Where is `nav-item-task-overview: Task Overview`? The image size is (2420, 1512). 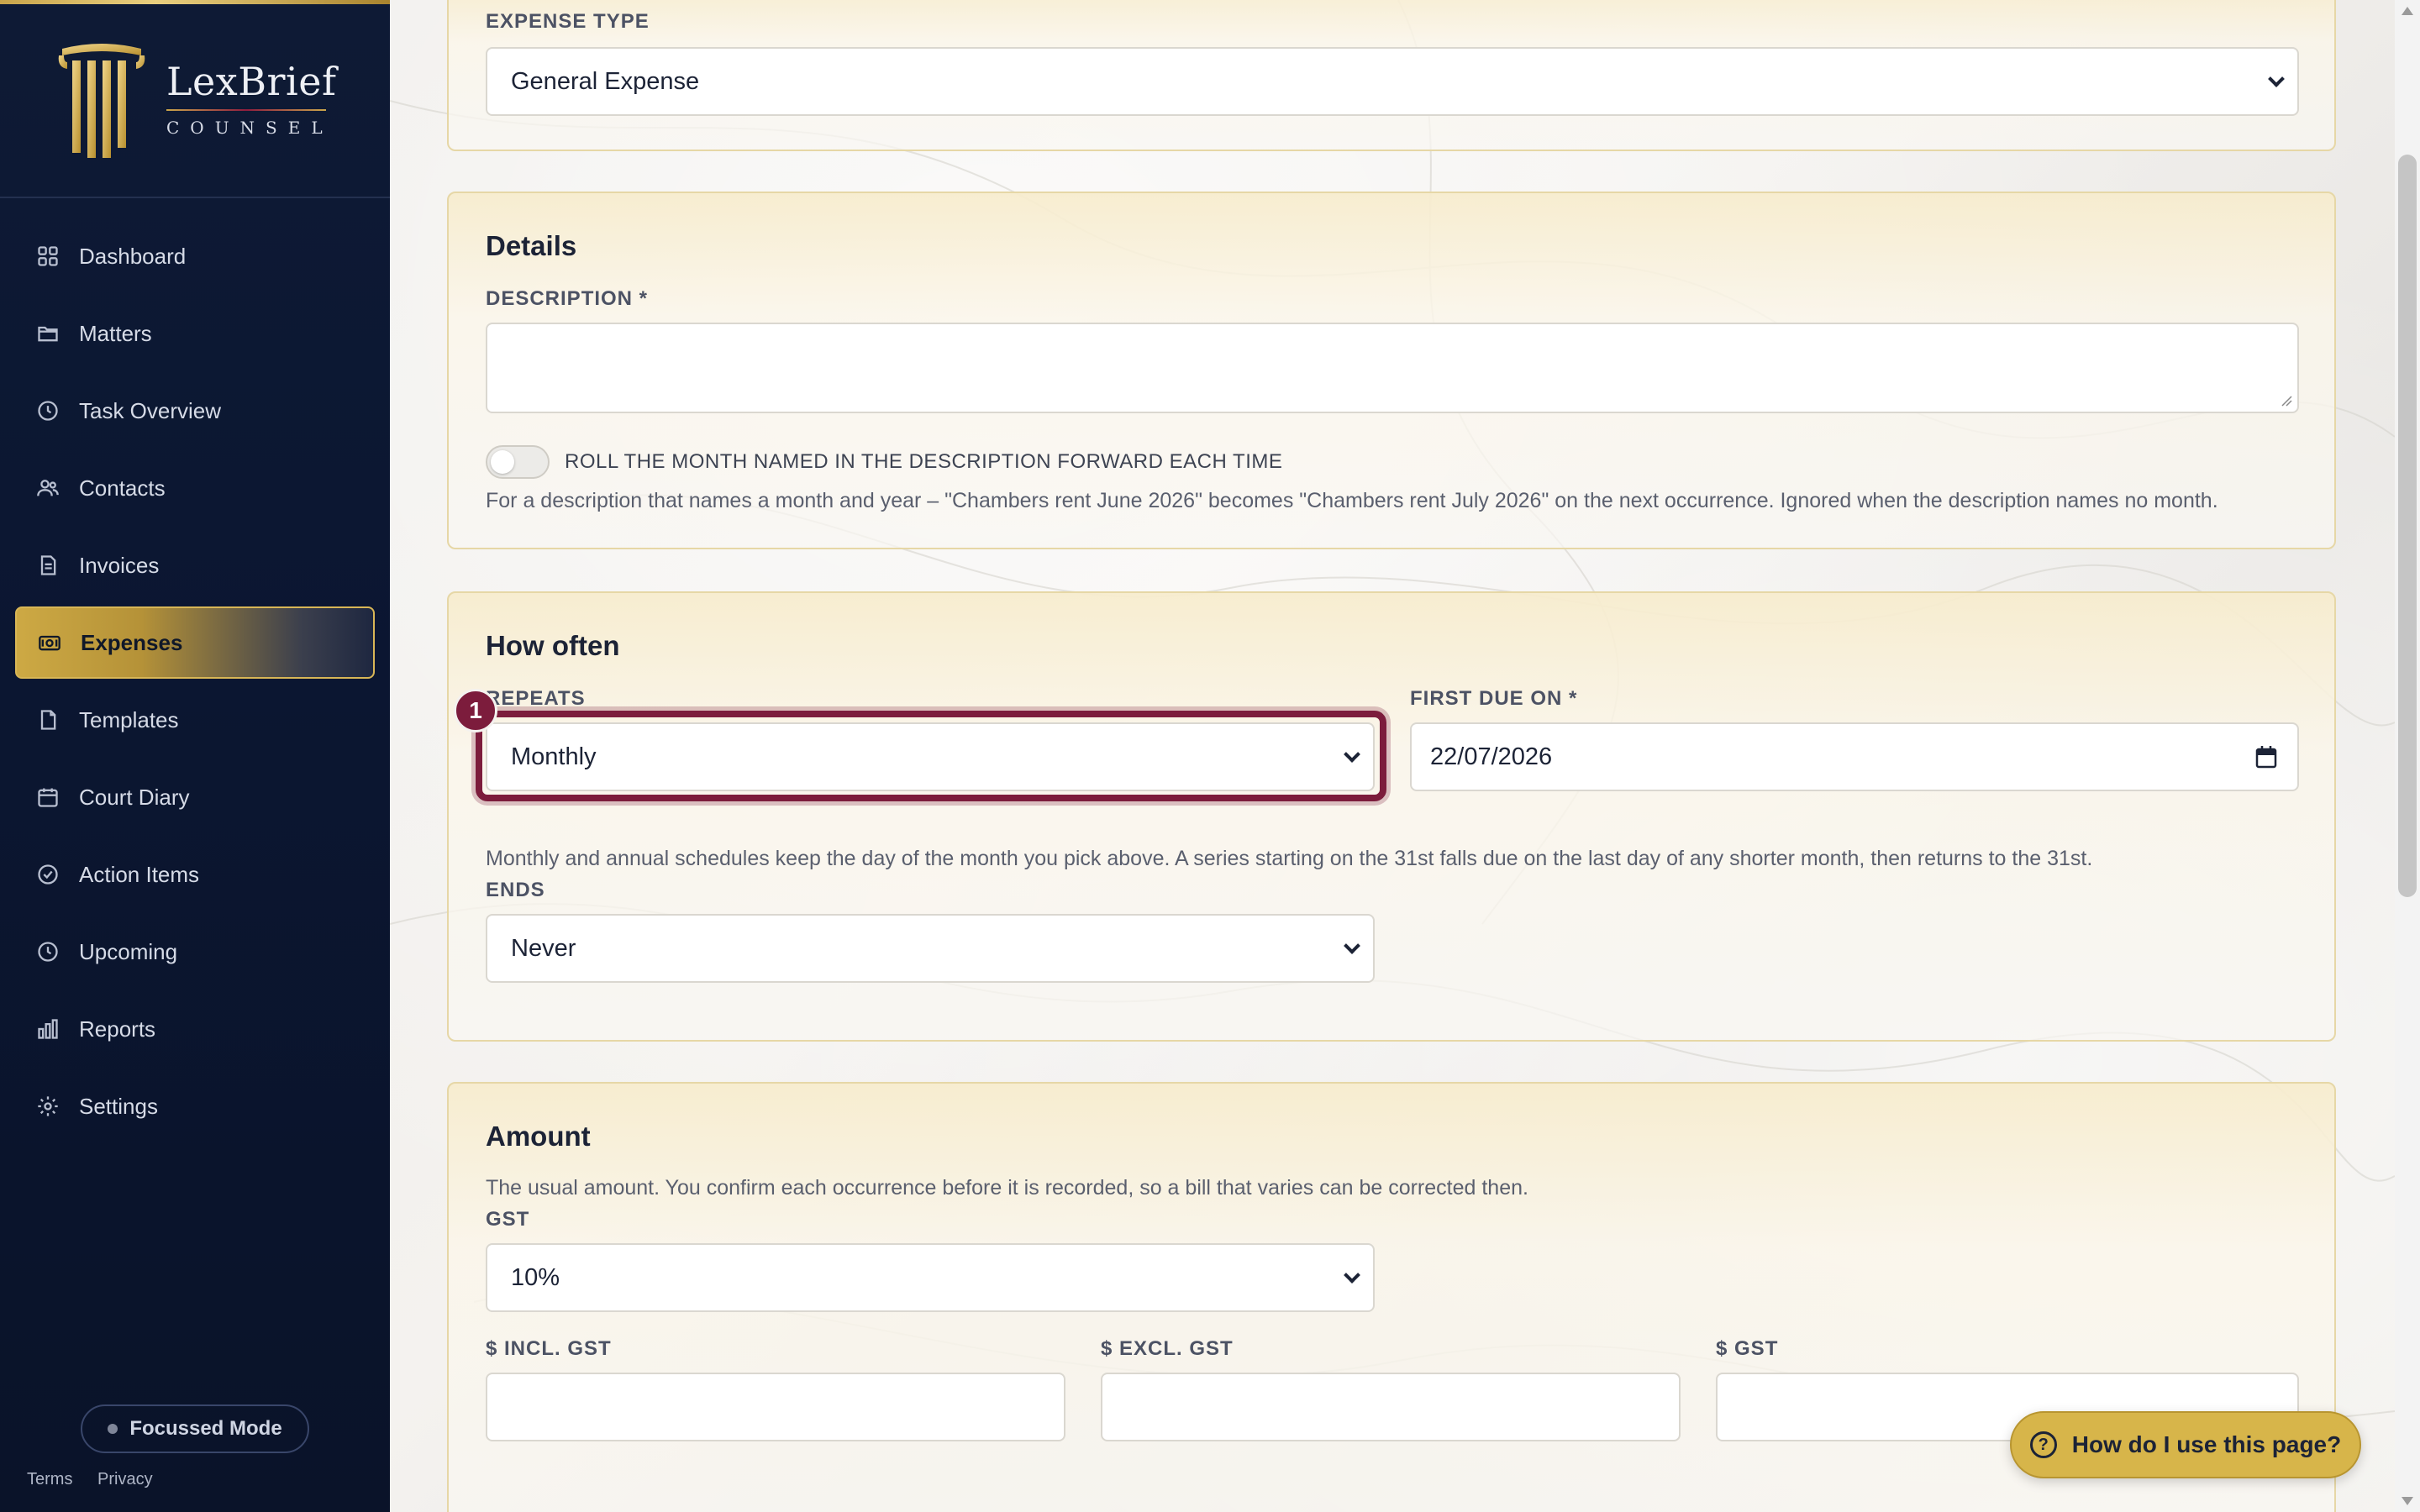
nav-item-task-overview: Task Overview is located at coordinates (195, 411).